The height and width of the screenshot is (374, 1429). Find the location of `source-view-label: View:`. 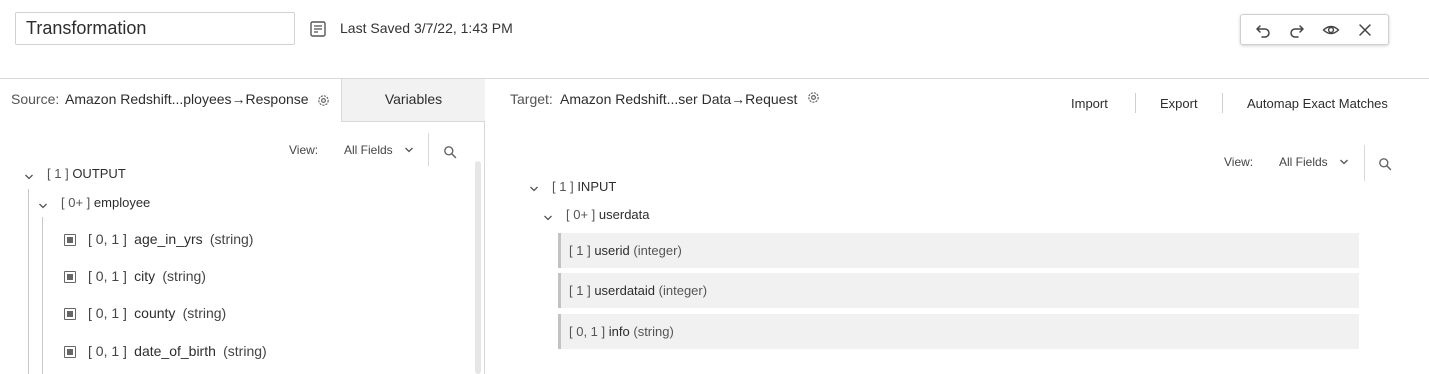

source-view-label: View: is located at coordinates (304, 150).